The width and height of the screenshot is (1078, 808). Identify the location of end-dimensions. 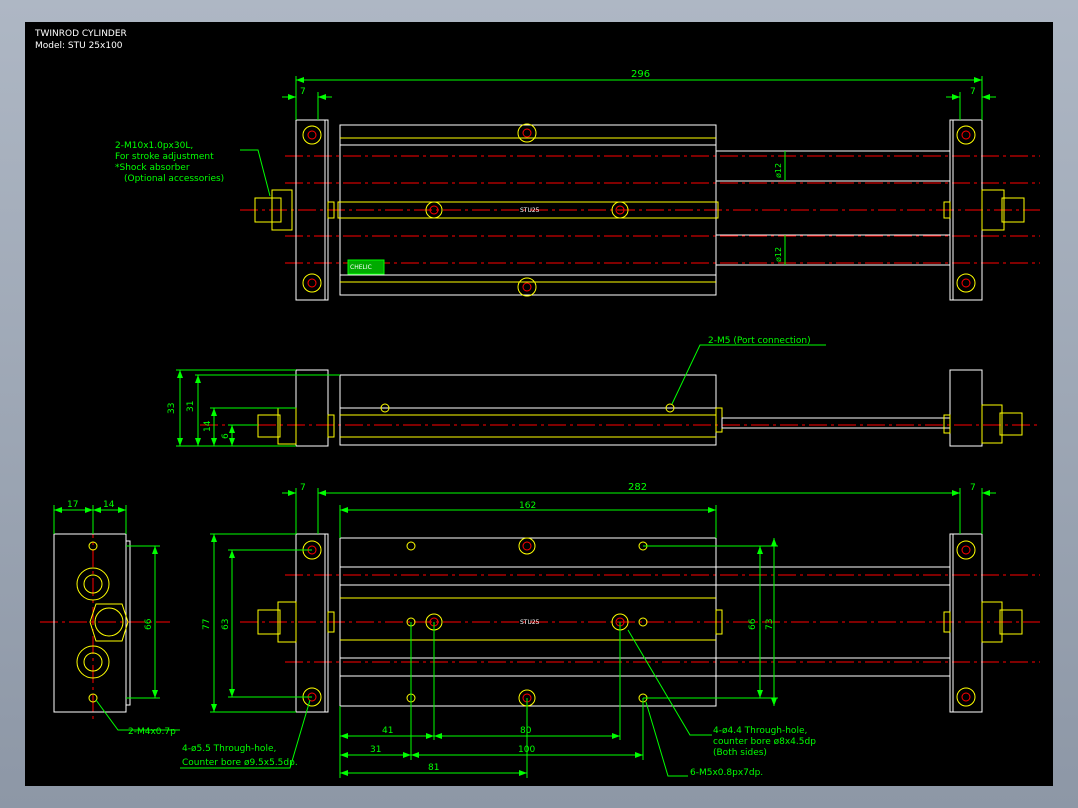
(116, 618).